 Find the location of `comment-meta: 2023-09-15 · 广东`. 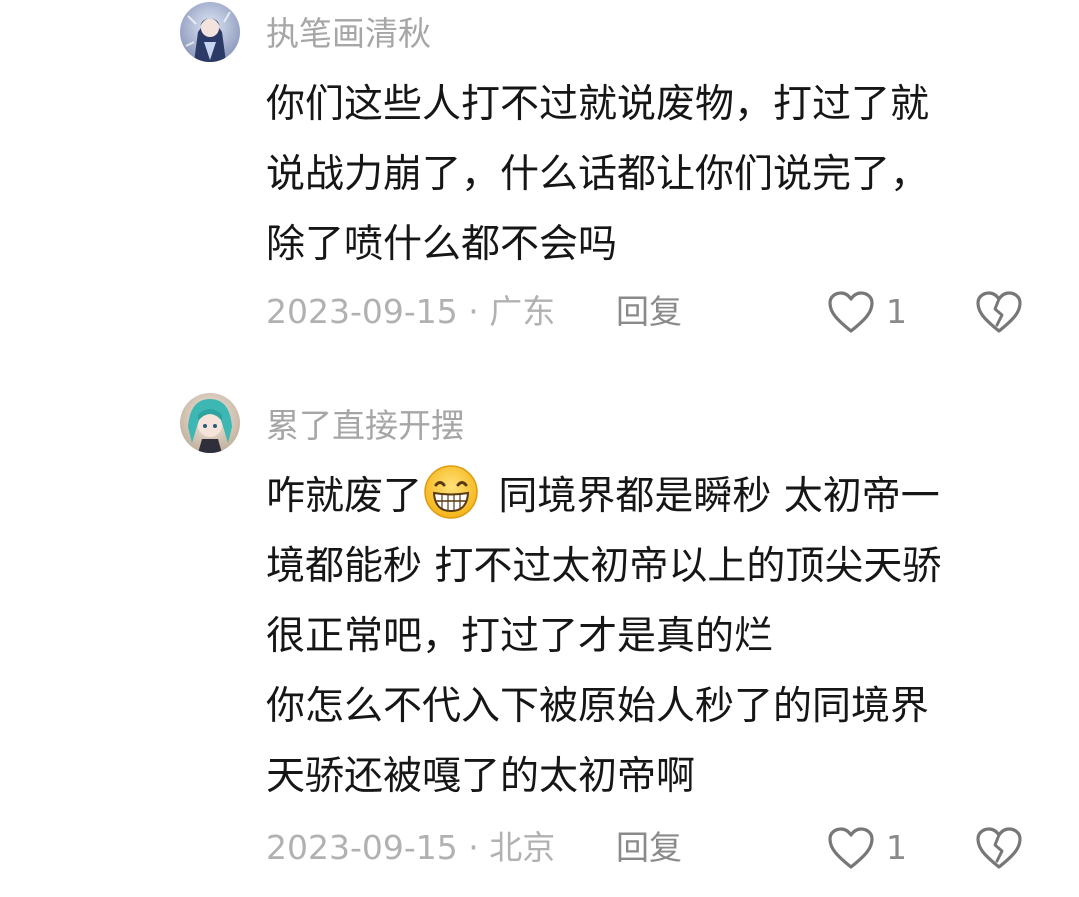

comment-meta: 2023-09-15 · 广东 is located at coordinates (411, 311).